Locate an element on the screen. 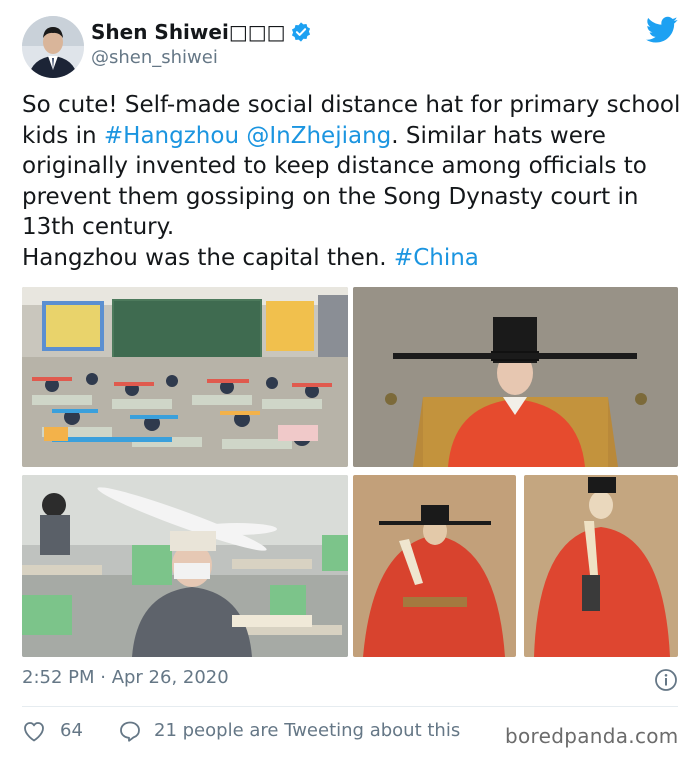 This screenshot has width=700, height=759. author-name-row: Shen Shiwei □□□ is located at coordinates (201, 32).